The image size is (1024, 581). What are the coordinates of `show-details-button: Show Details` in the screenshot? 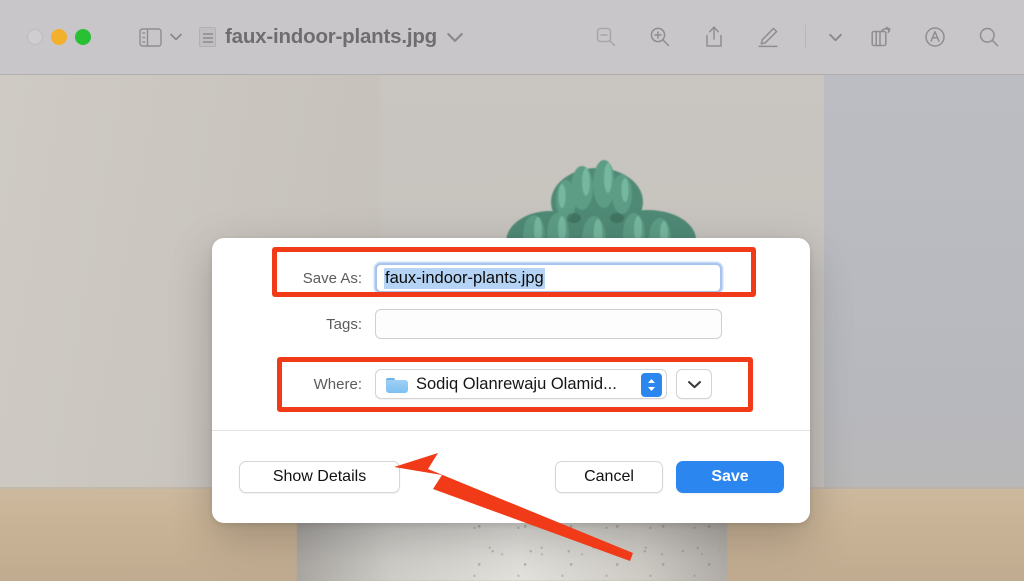 It's located at (319, 477).